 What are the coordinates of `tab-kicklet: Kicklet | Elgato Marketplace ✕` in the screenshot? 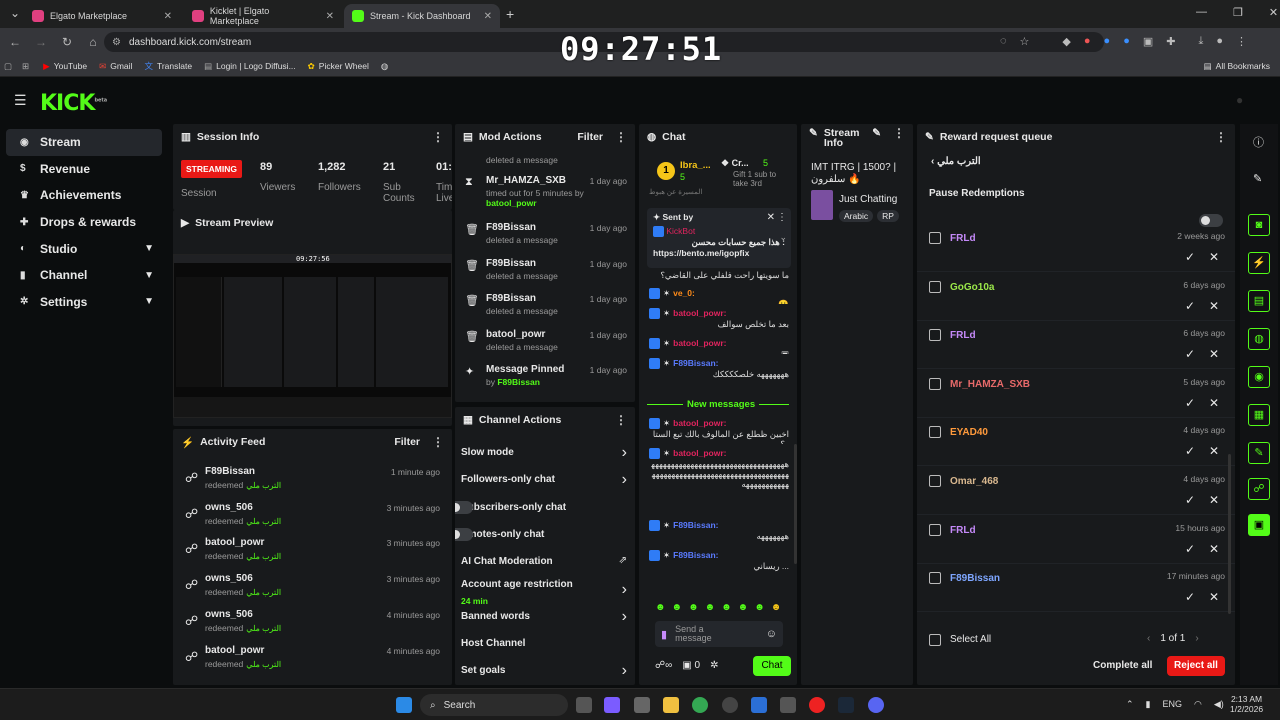 It's located at (263, 16).